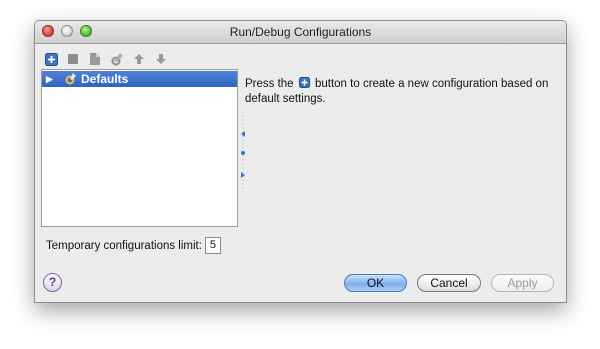 This screenshot has width=600, height=349. I want to click on tree-item-defaults: ▶ Defaults, so click(139, 79).